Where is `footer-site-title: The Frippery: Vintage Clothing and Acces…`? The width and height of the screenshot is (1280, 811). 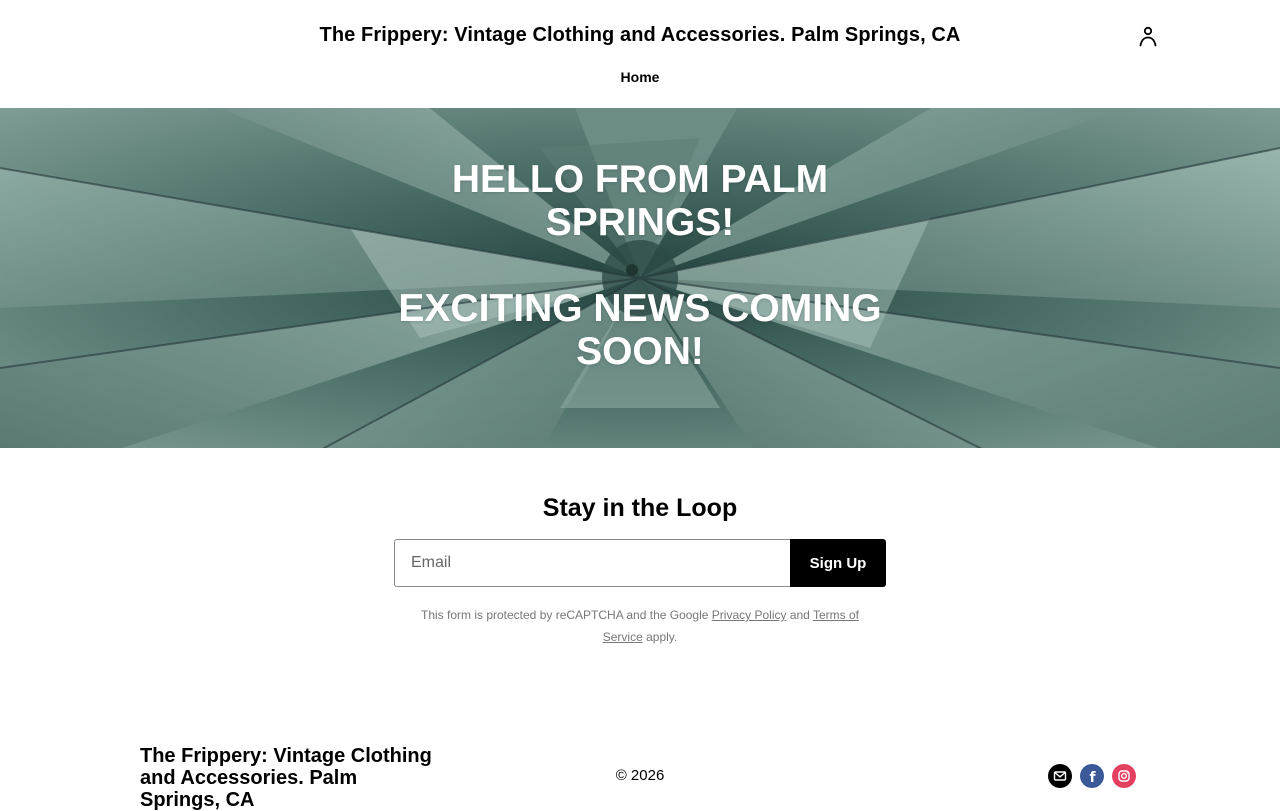
footer-site-title: The Frippery: Vintage Clothing and Acces… is located at coordinates (290, 778).